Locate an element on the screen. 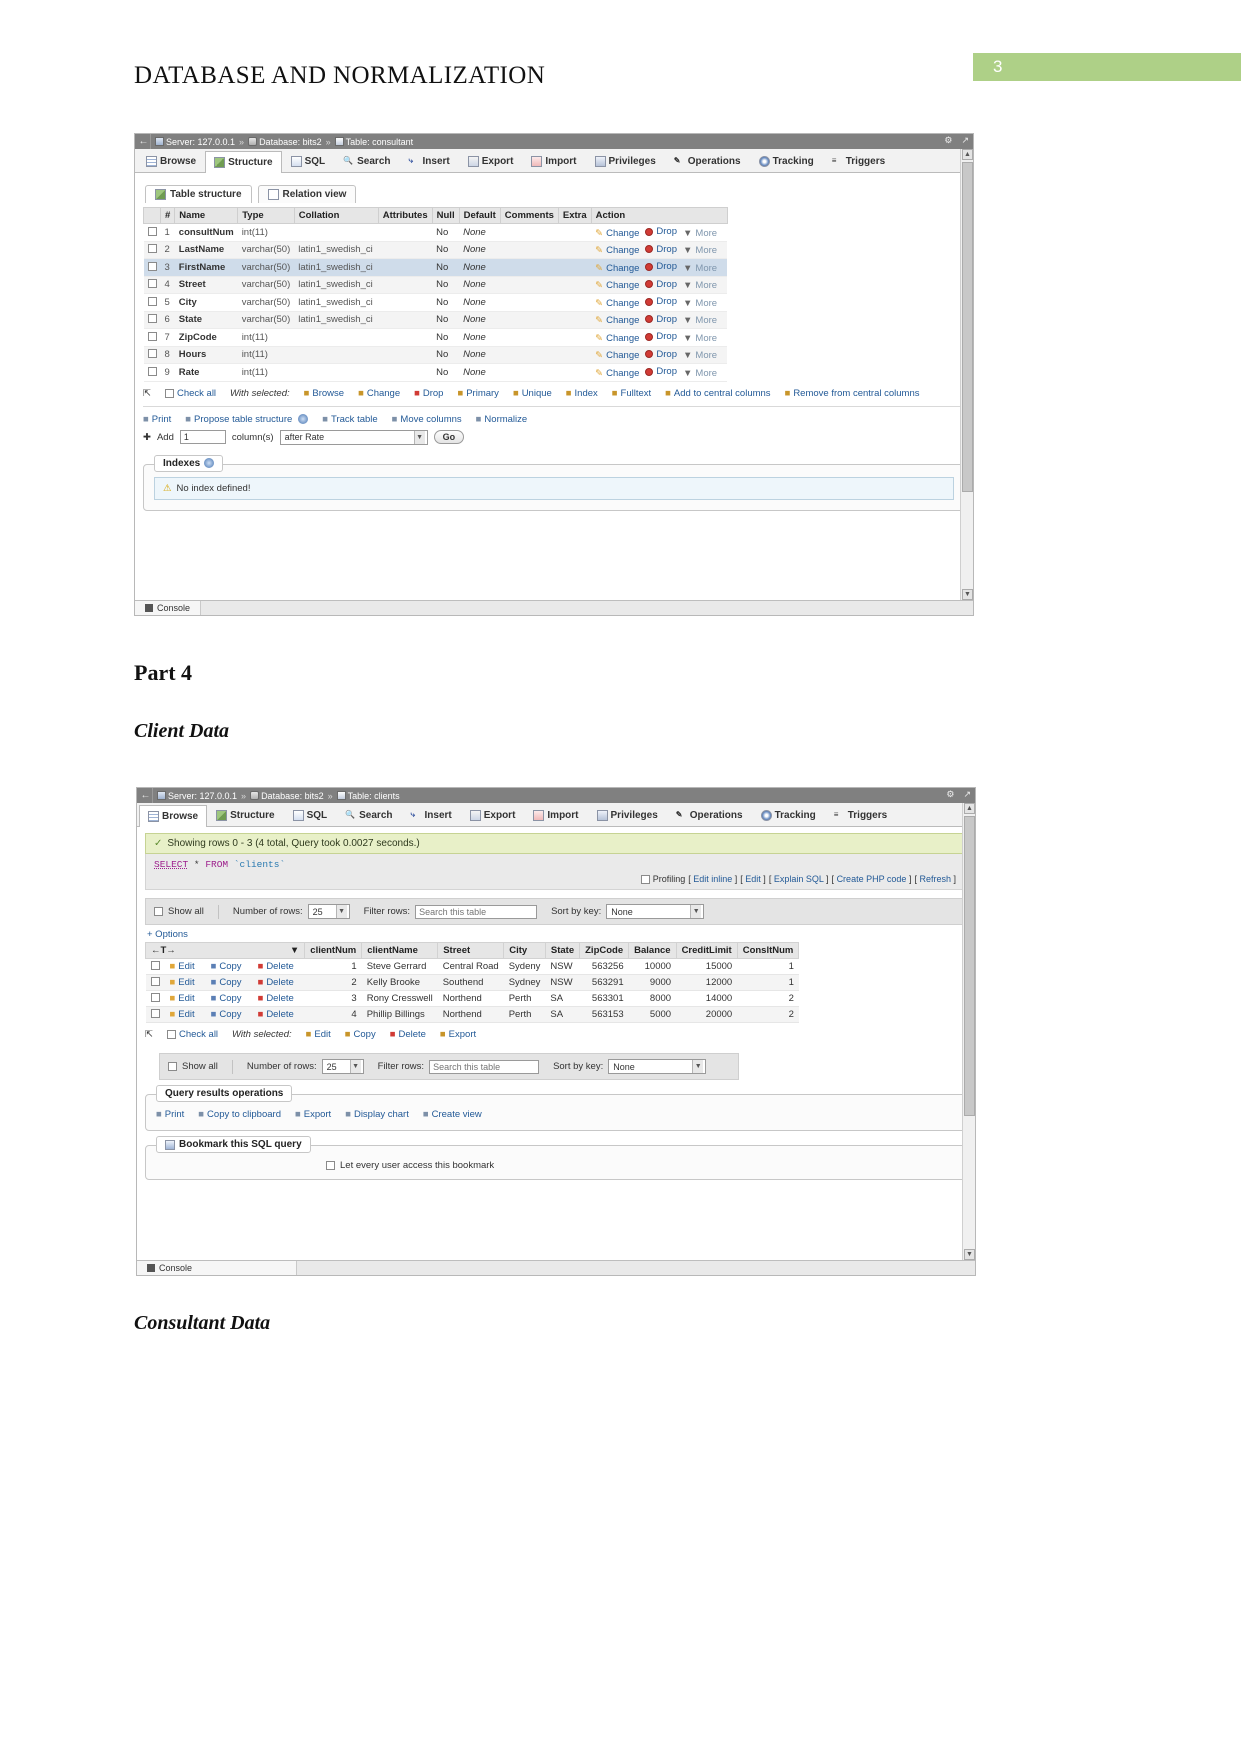 This screenshot has width=1241, height=1754. with-selected-primary: ■ Primary is located at coordinates (477, 393).